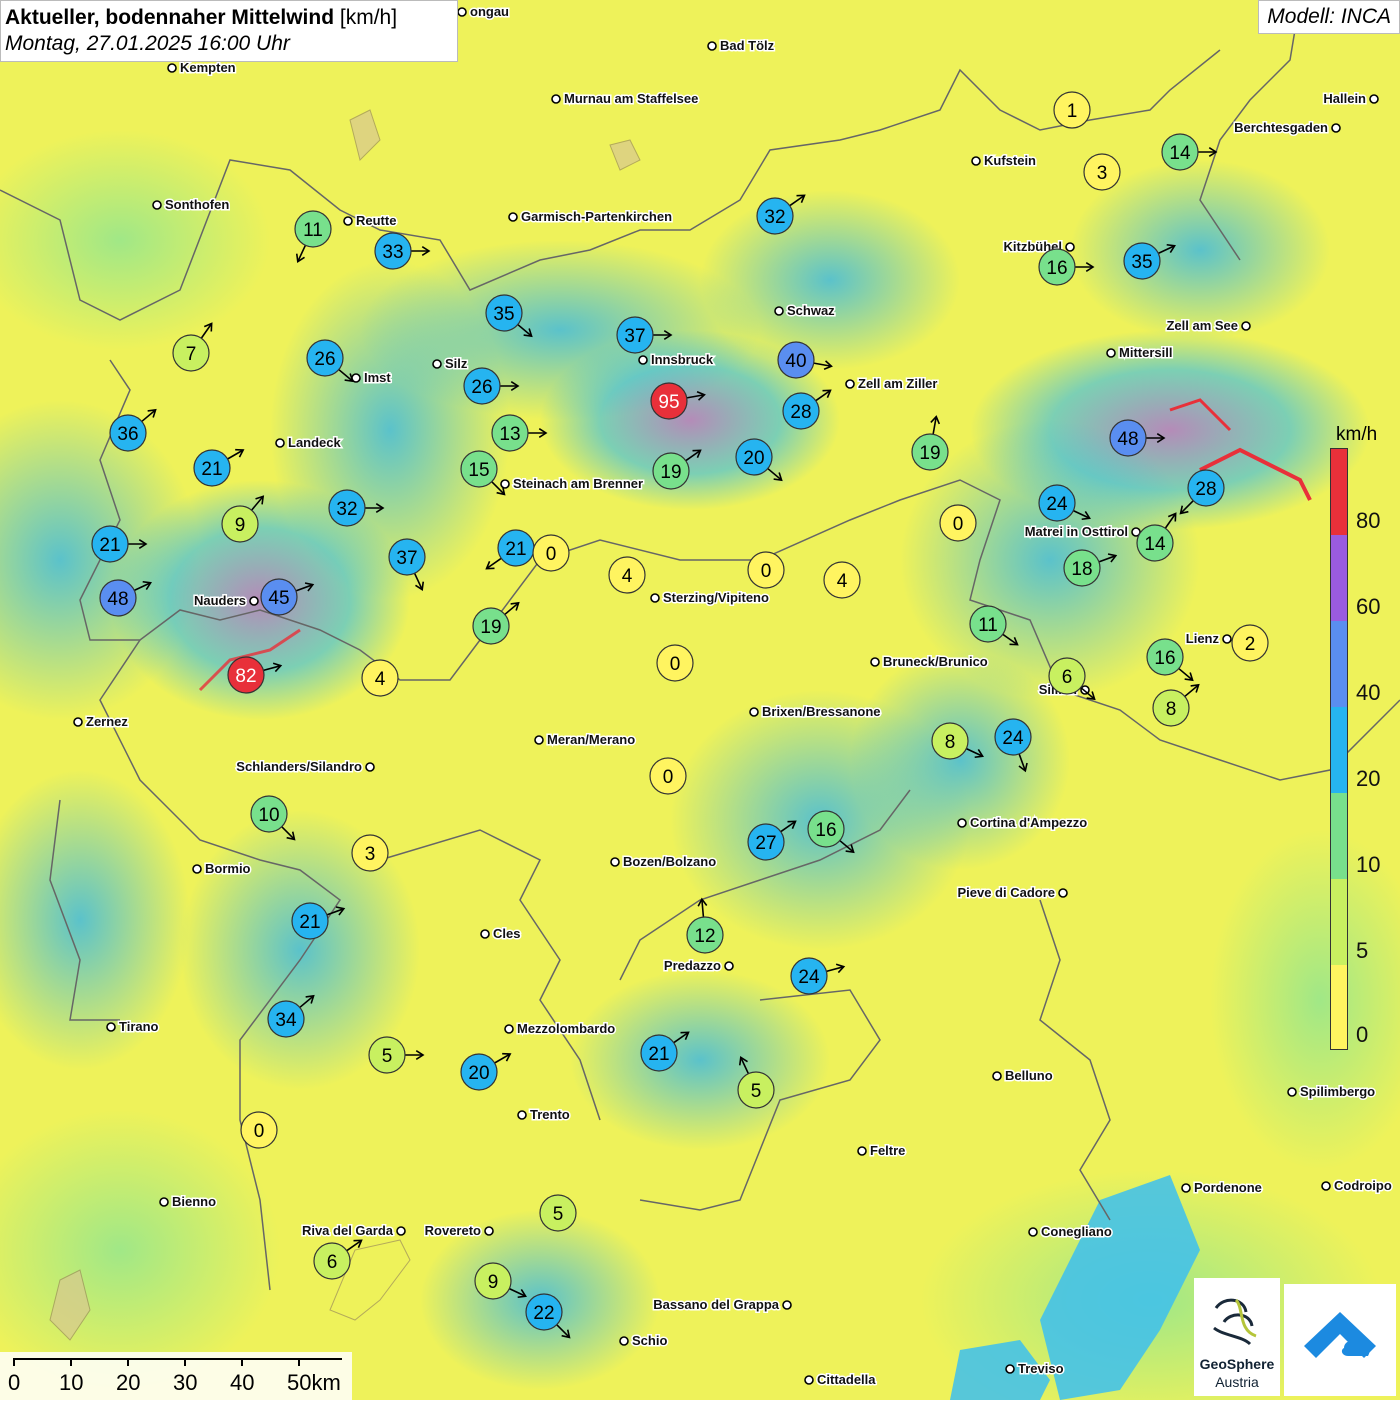 Image resolution: width=1400 pixels, height=1401 pixels. Describe the element at coordinates (228, 868) in the screenshot. I see `city-label: Bormio` at that location.